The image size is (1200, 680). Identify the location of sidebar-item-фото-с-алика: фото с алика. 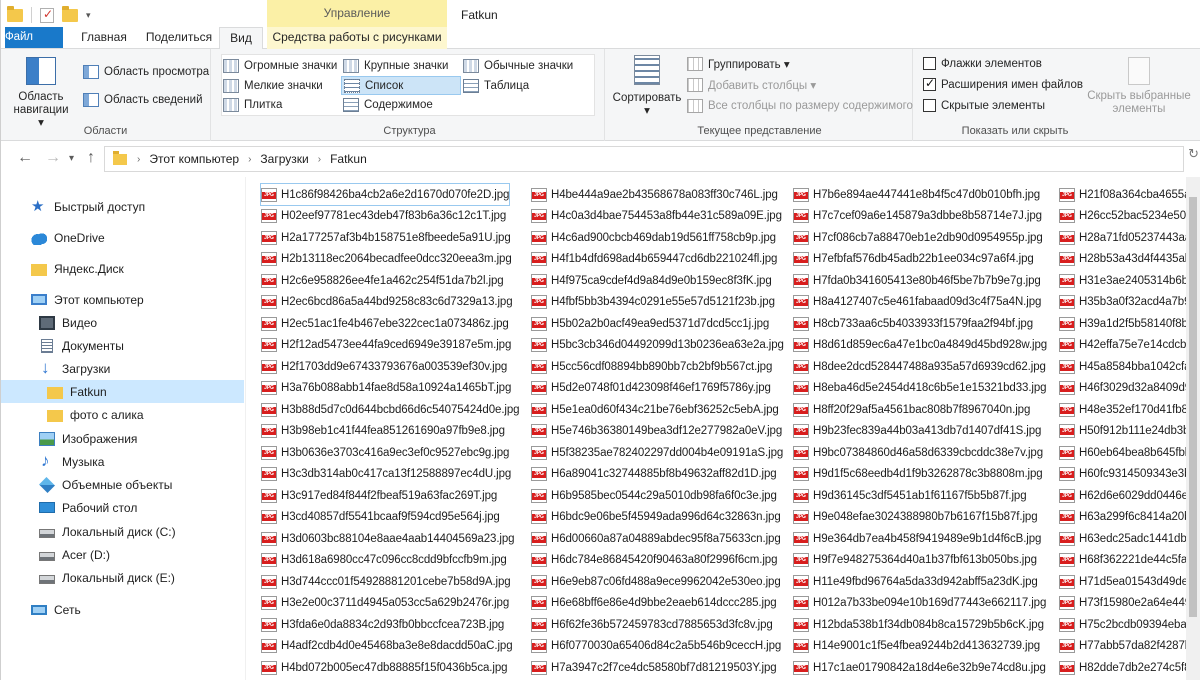
(122, 414).